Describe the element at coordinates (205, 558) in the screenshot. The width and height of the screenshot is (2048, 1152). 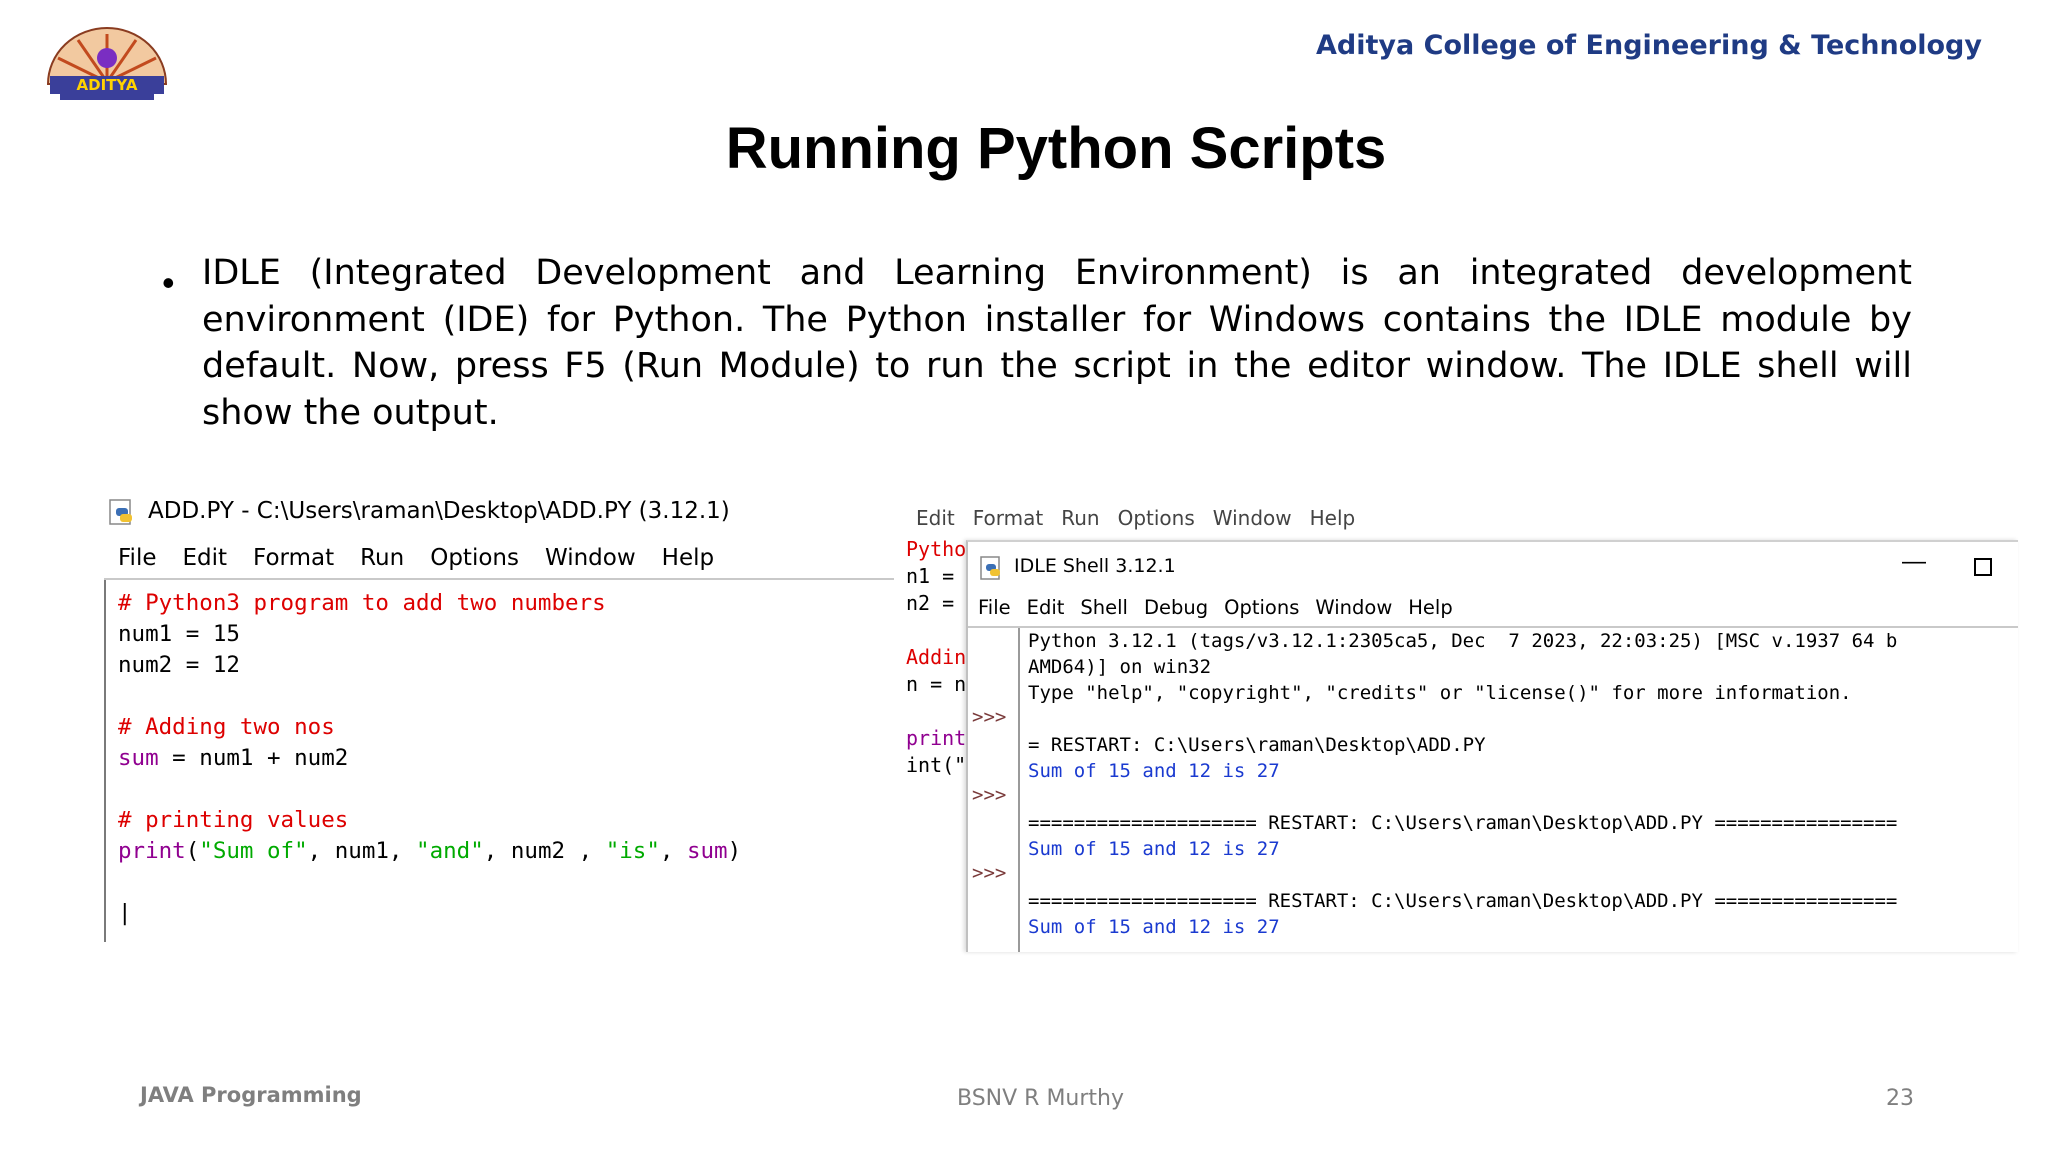
I see `menu-edit: Edit` at that location.